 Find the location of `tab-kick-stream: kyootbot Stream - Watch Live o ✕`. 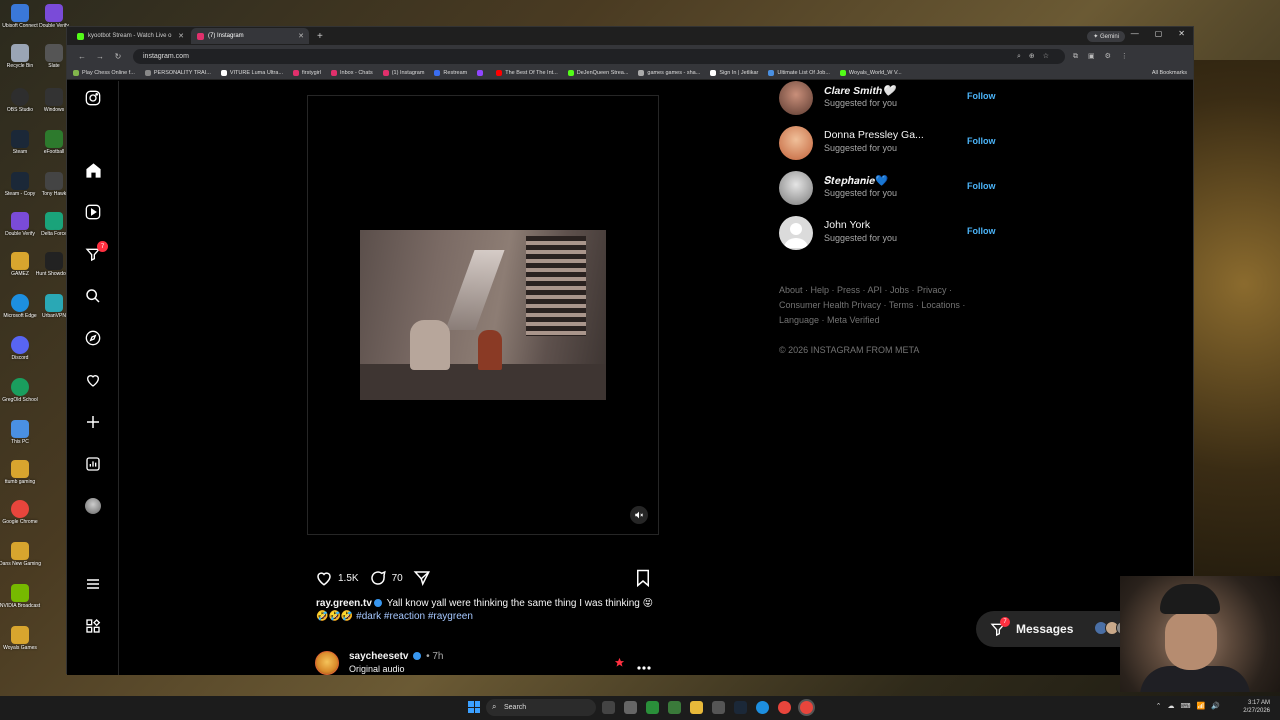

tab-kick-stream: kyootbot Stream - Watch Live o ✕ is located at coordinates (130, 36).